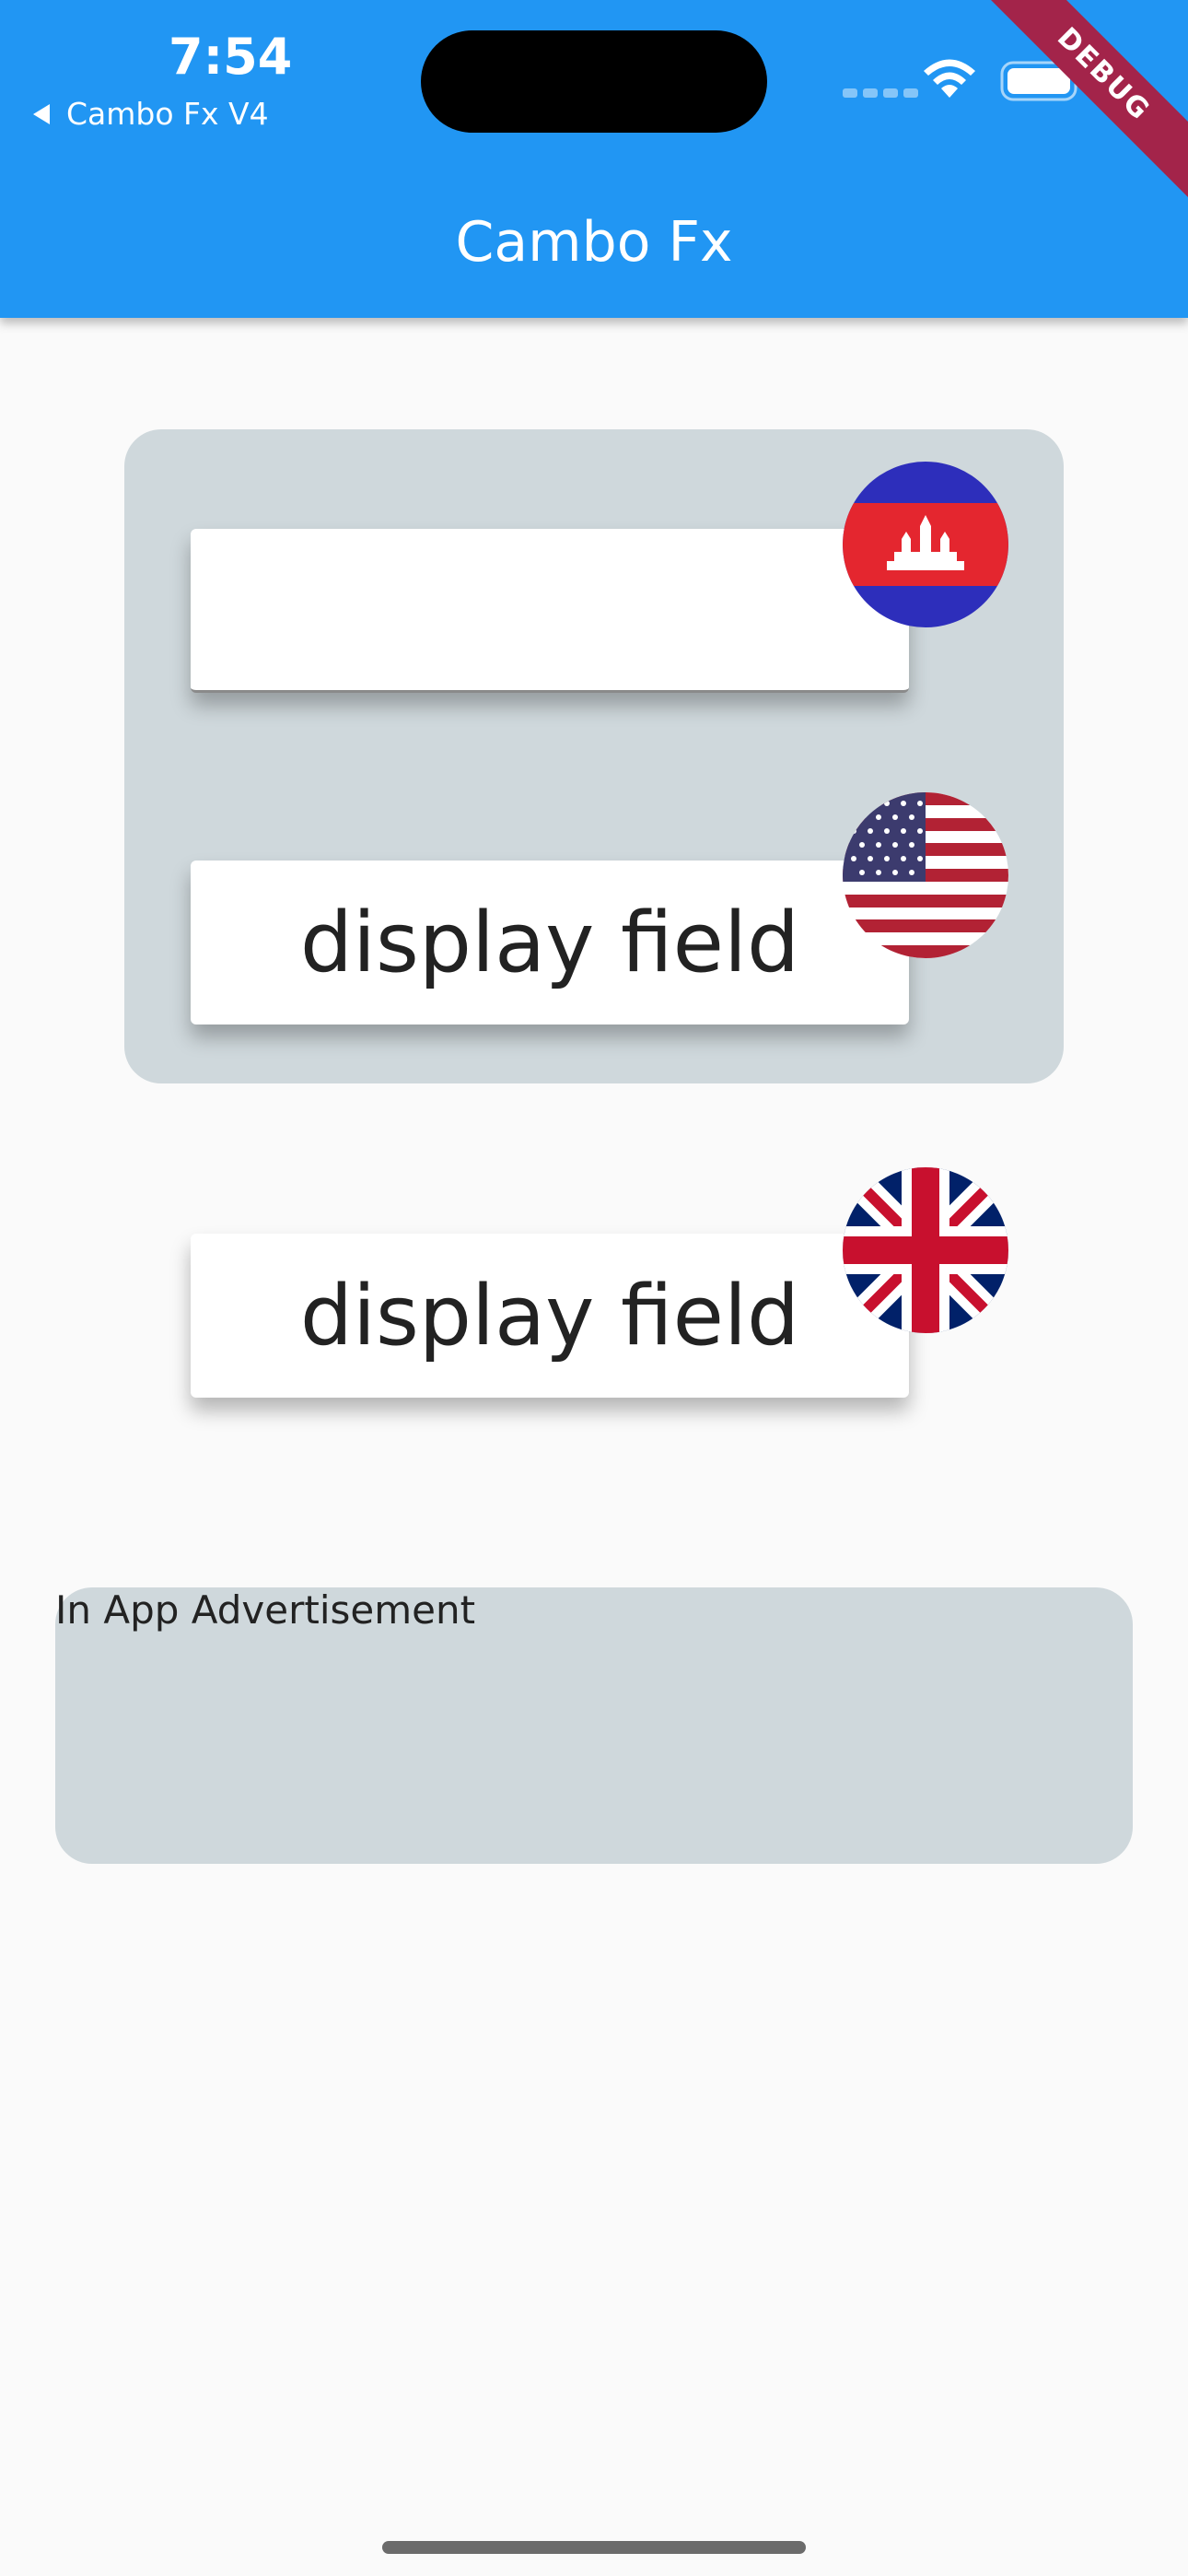 Image resolution: width=1188 pixels, height=2576 pixels. What do you see at coordinates (231, 57) in the screenshot?
I see `status-time: 7:54` at bounding box center [231, 57].